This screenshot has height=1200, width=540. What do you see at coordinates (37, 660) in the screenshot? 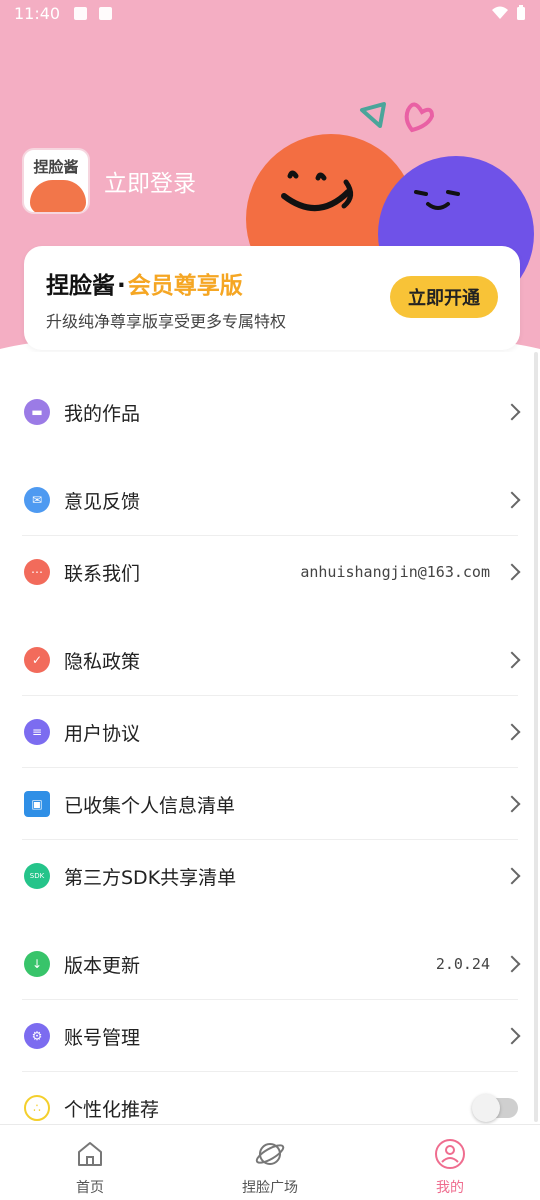
I see `shield-icon: ✓` at bounding box center [37, 660].